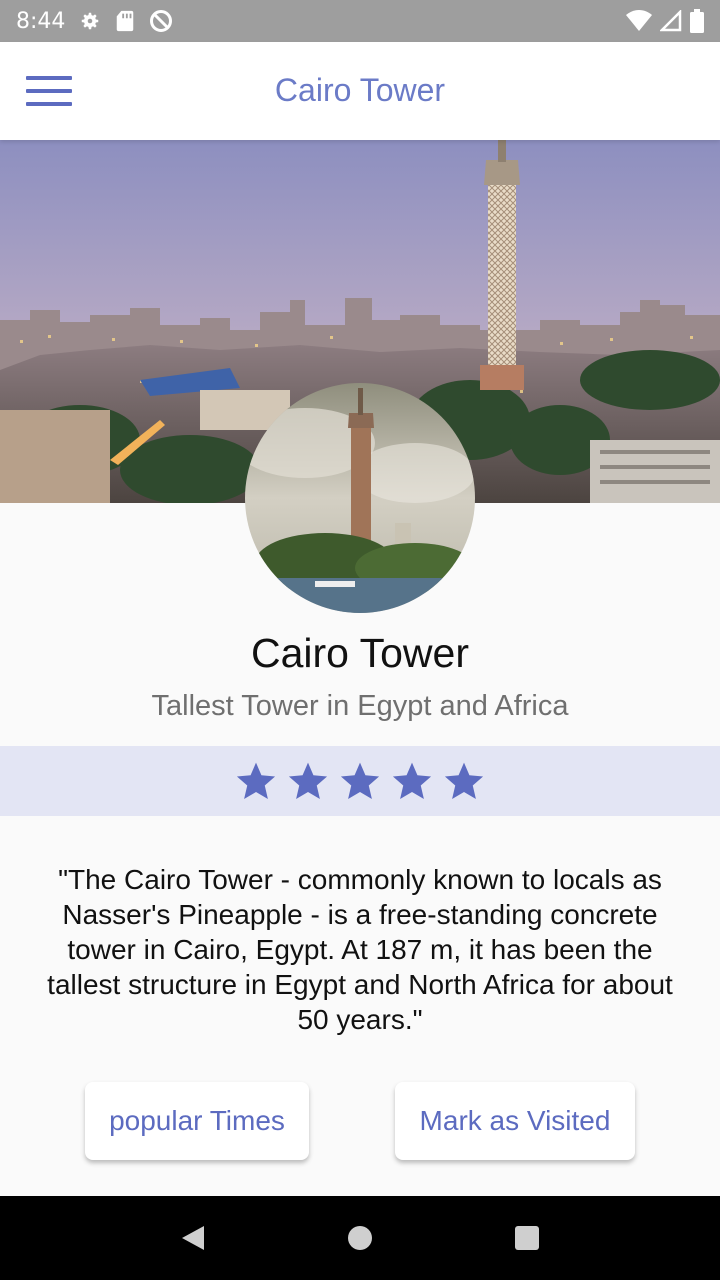 The height and width of the screenshot is (1280, 720). What do you see at coordinates (639, 20) in the screenshot?
I see `wifi-icon` at bounding box center [639, 20].